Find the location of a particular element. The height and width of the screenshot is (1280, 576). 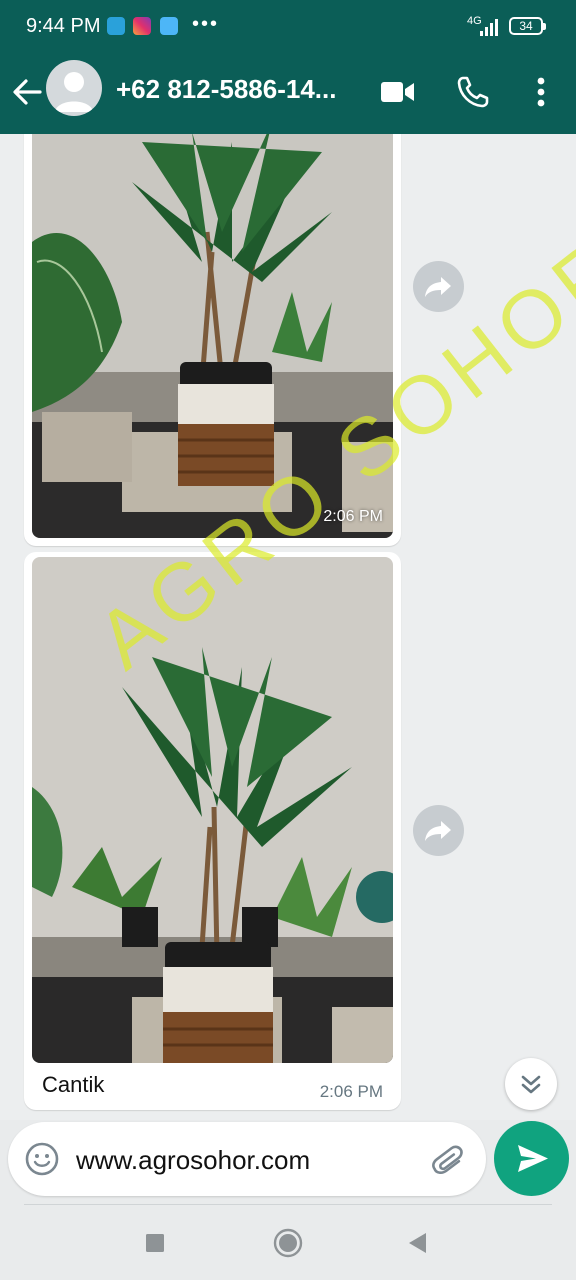

phone-icon is located at coordinates (473, 92).